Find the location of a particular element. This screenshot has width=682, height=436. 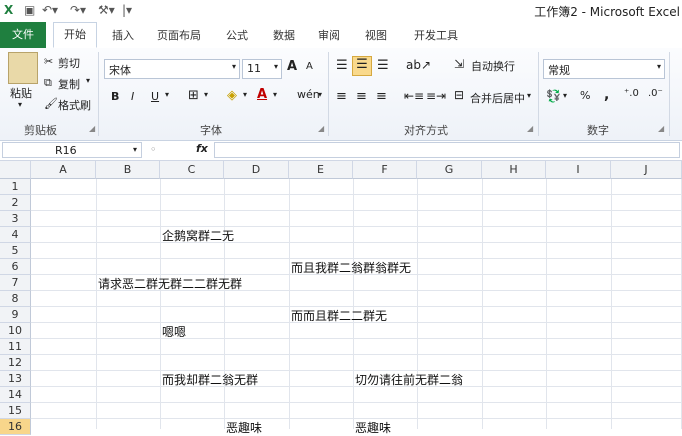

fill-color-icon: ◈ is located at coordinates (232, 95).